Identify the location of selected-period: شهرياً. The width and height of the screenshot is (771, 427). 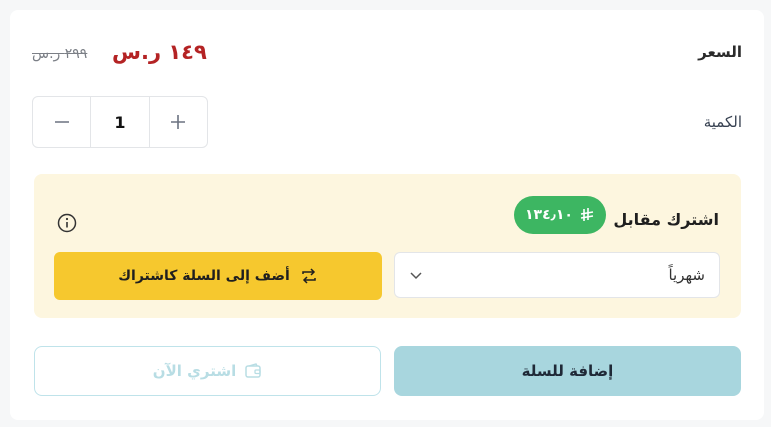
(686, 275).